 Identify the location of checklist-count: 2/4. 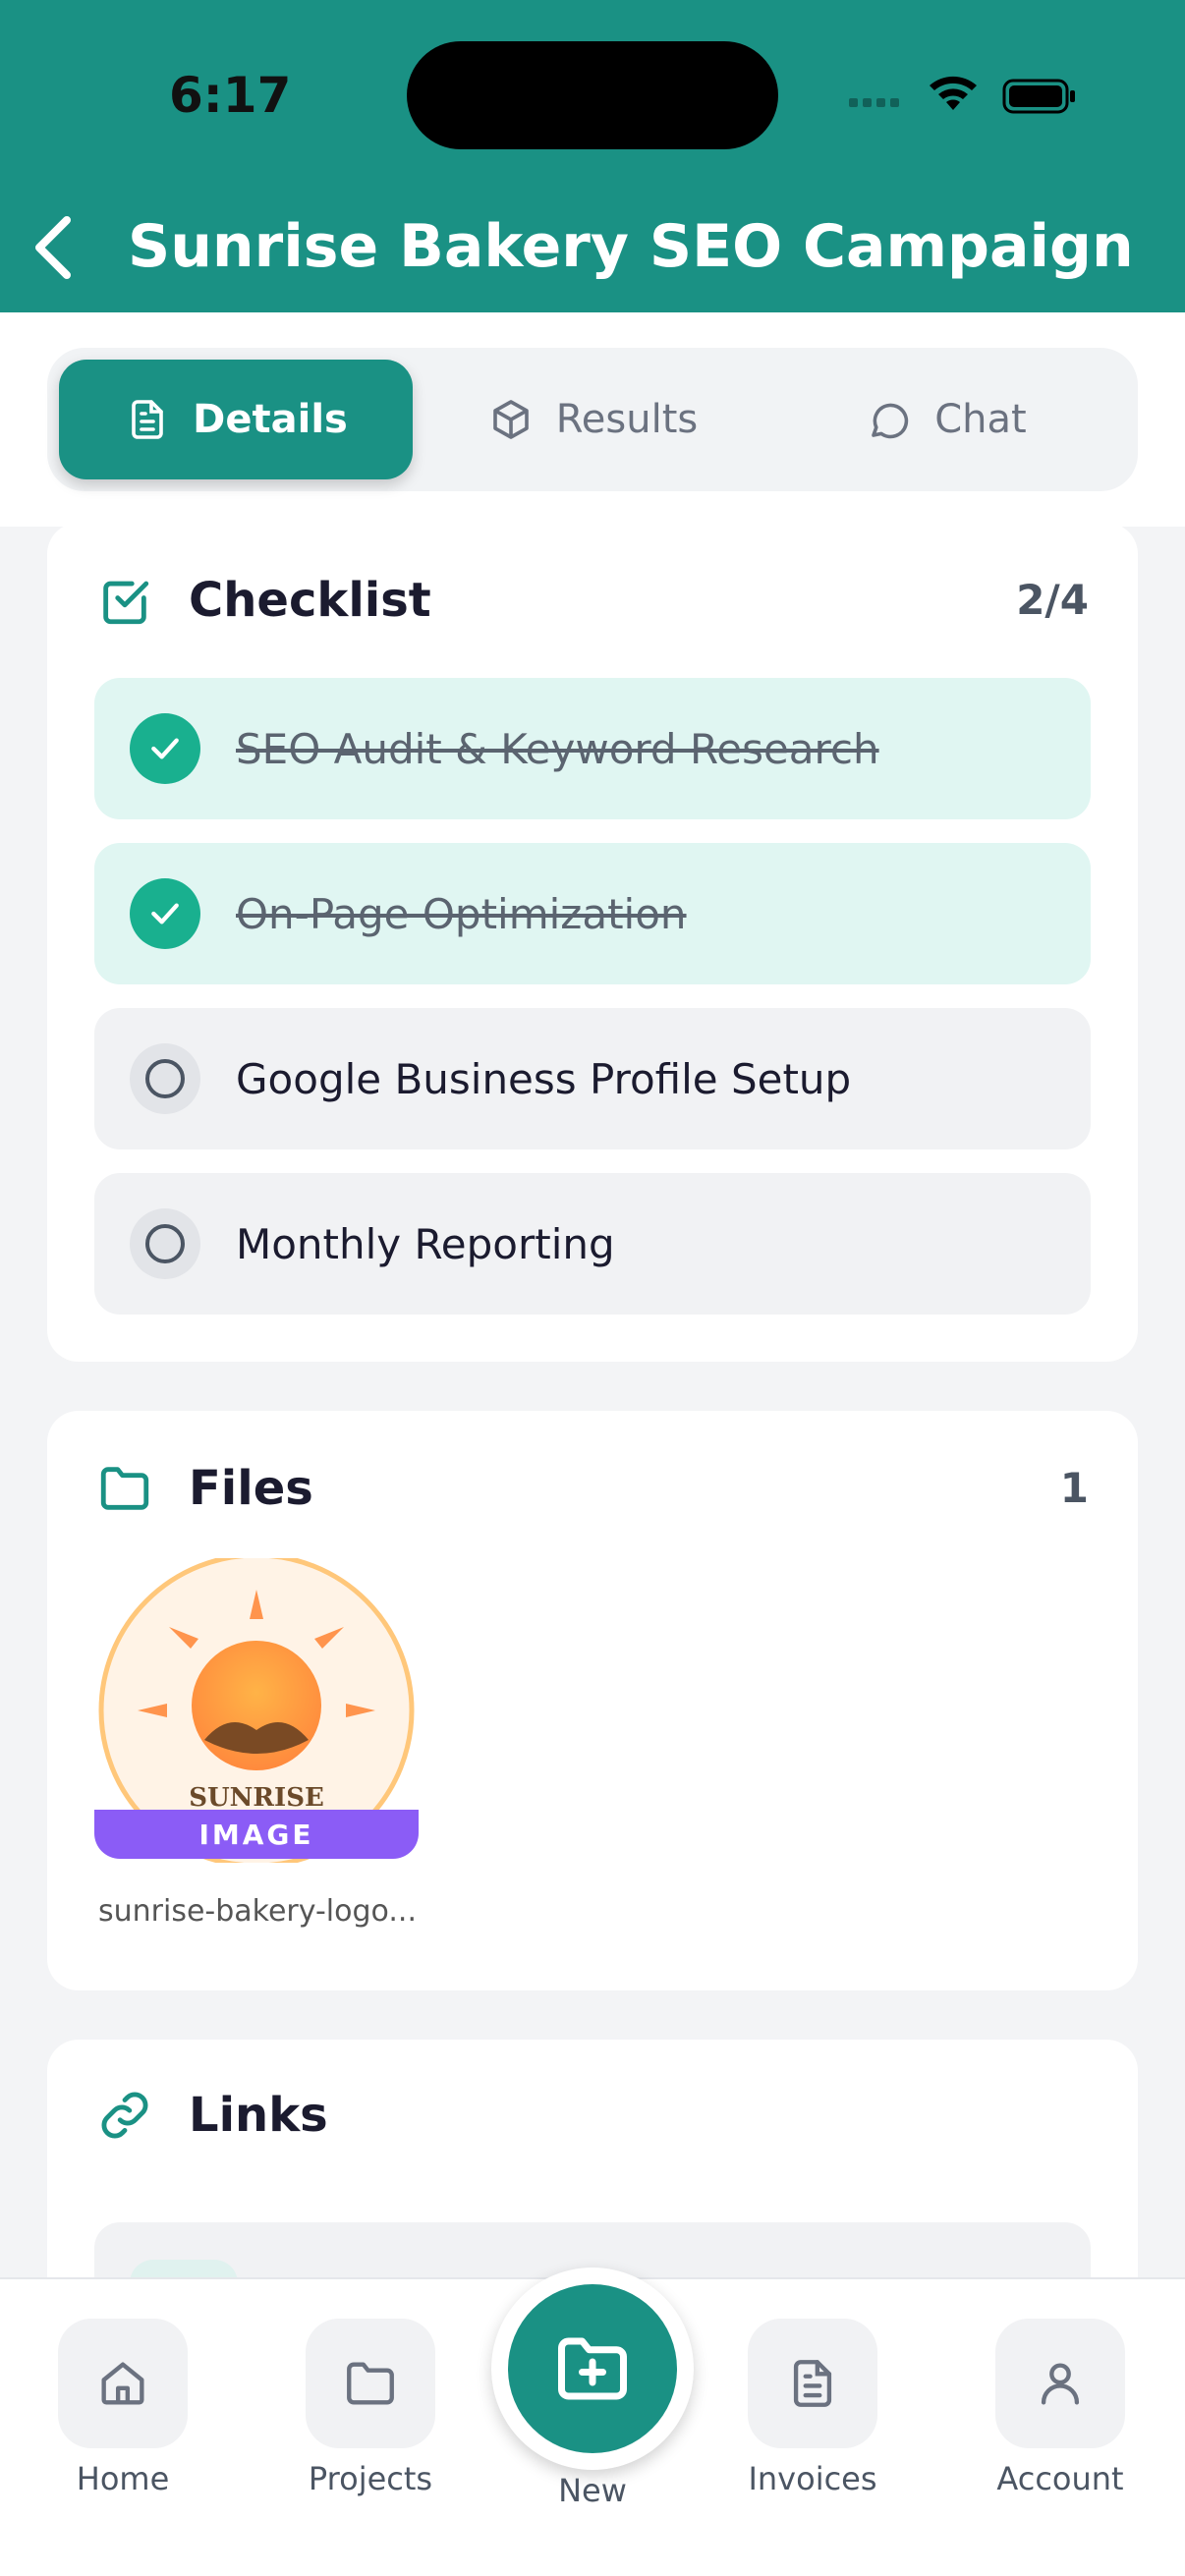
(1053, 600).